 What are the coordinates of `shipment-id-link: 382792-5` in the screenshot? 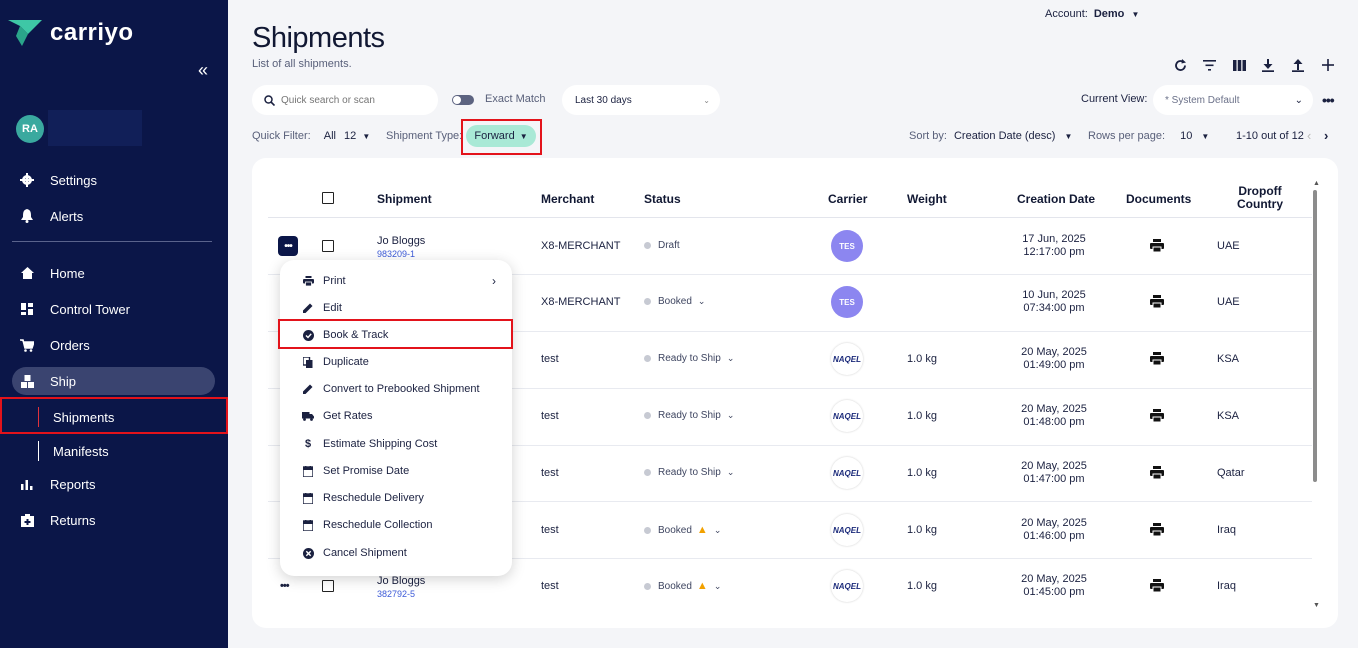 It's located at (396, 594).